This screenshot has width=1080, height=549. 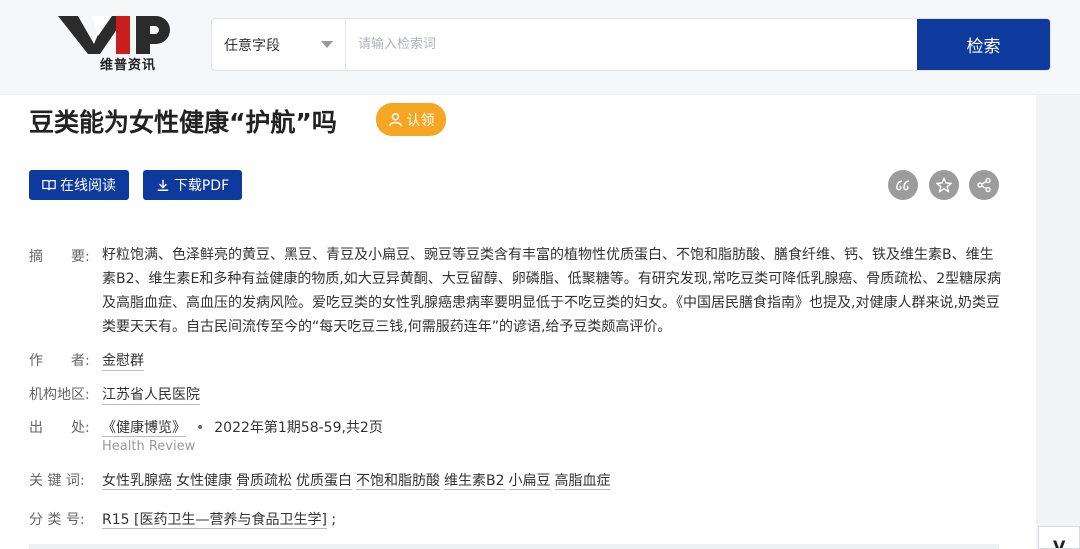 I want to click on user-icon, so click(x=395, y=119).